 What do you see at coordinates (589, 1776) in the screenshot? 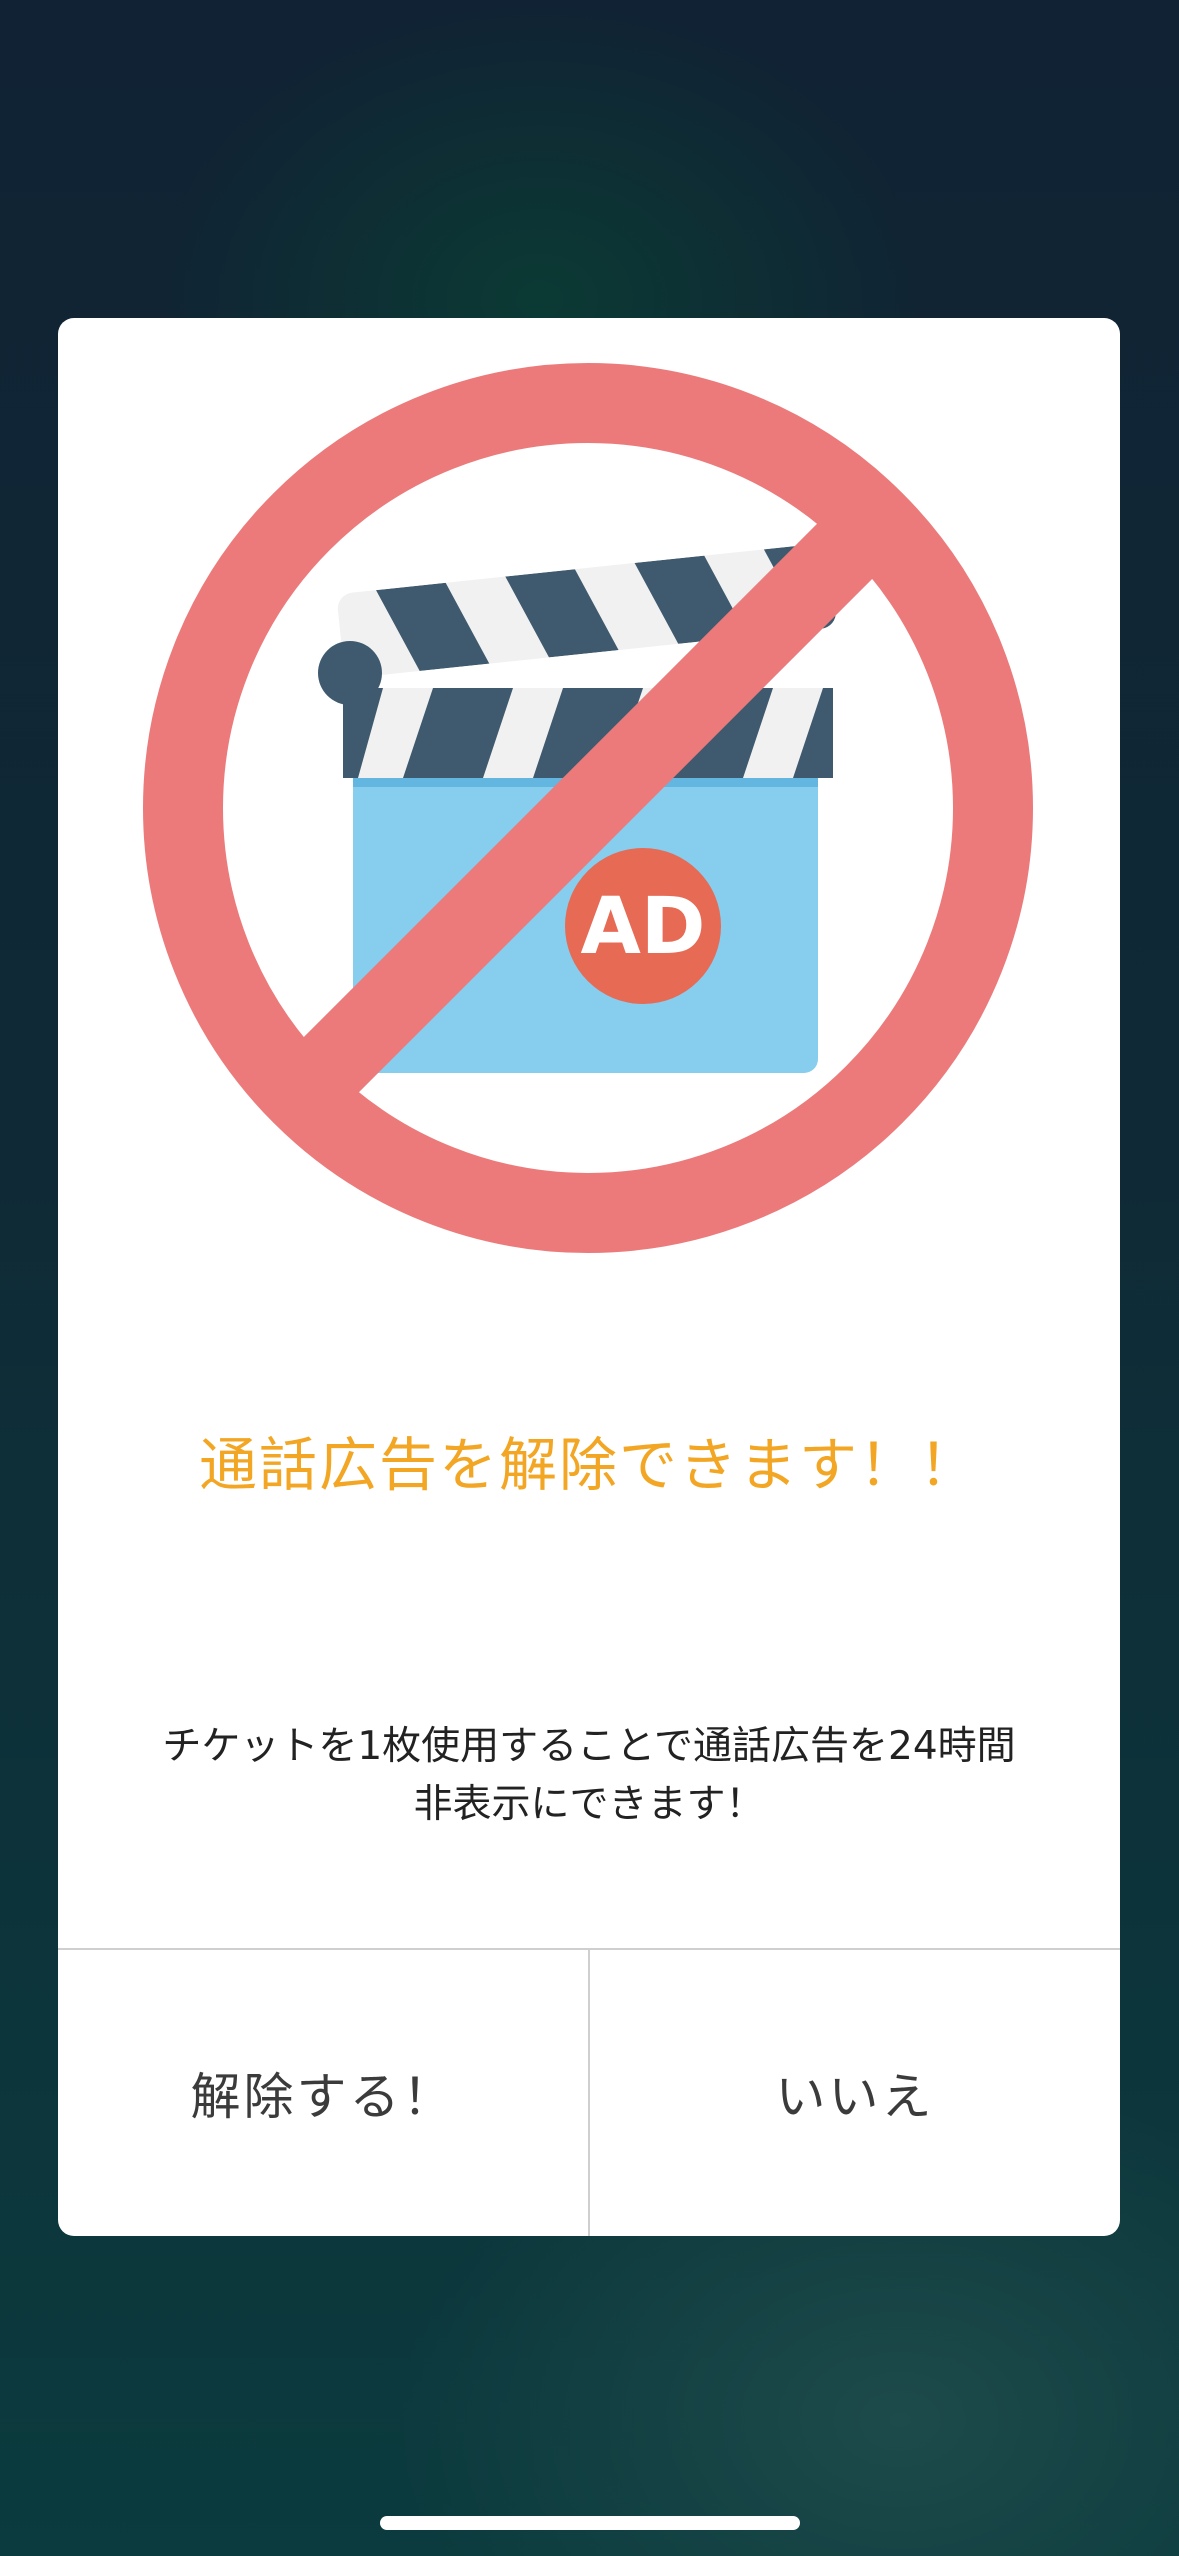
I see `dialog-message: チケットを1枚使用することで通話広告を24時間 非表示にできます！` at bounding box center [589, 1776].